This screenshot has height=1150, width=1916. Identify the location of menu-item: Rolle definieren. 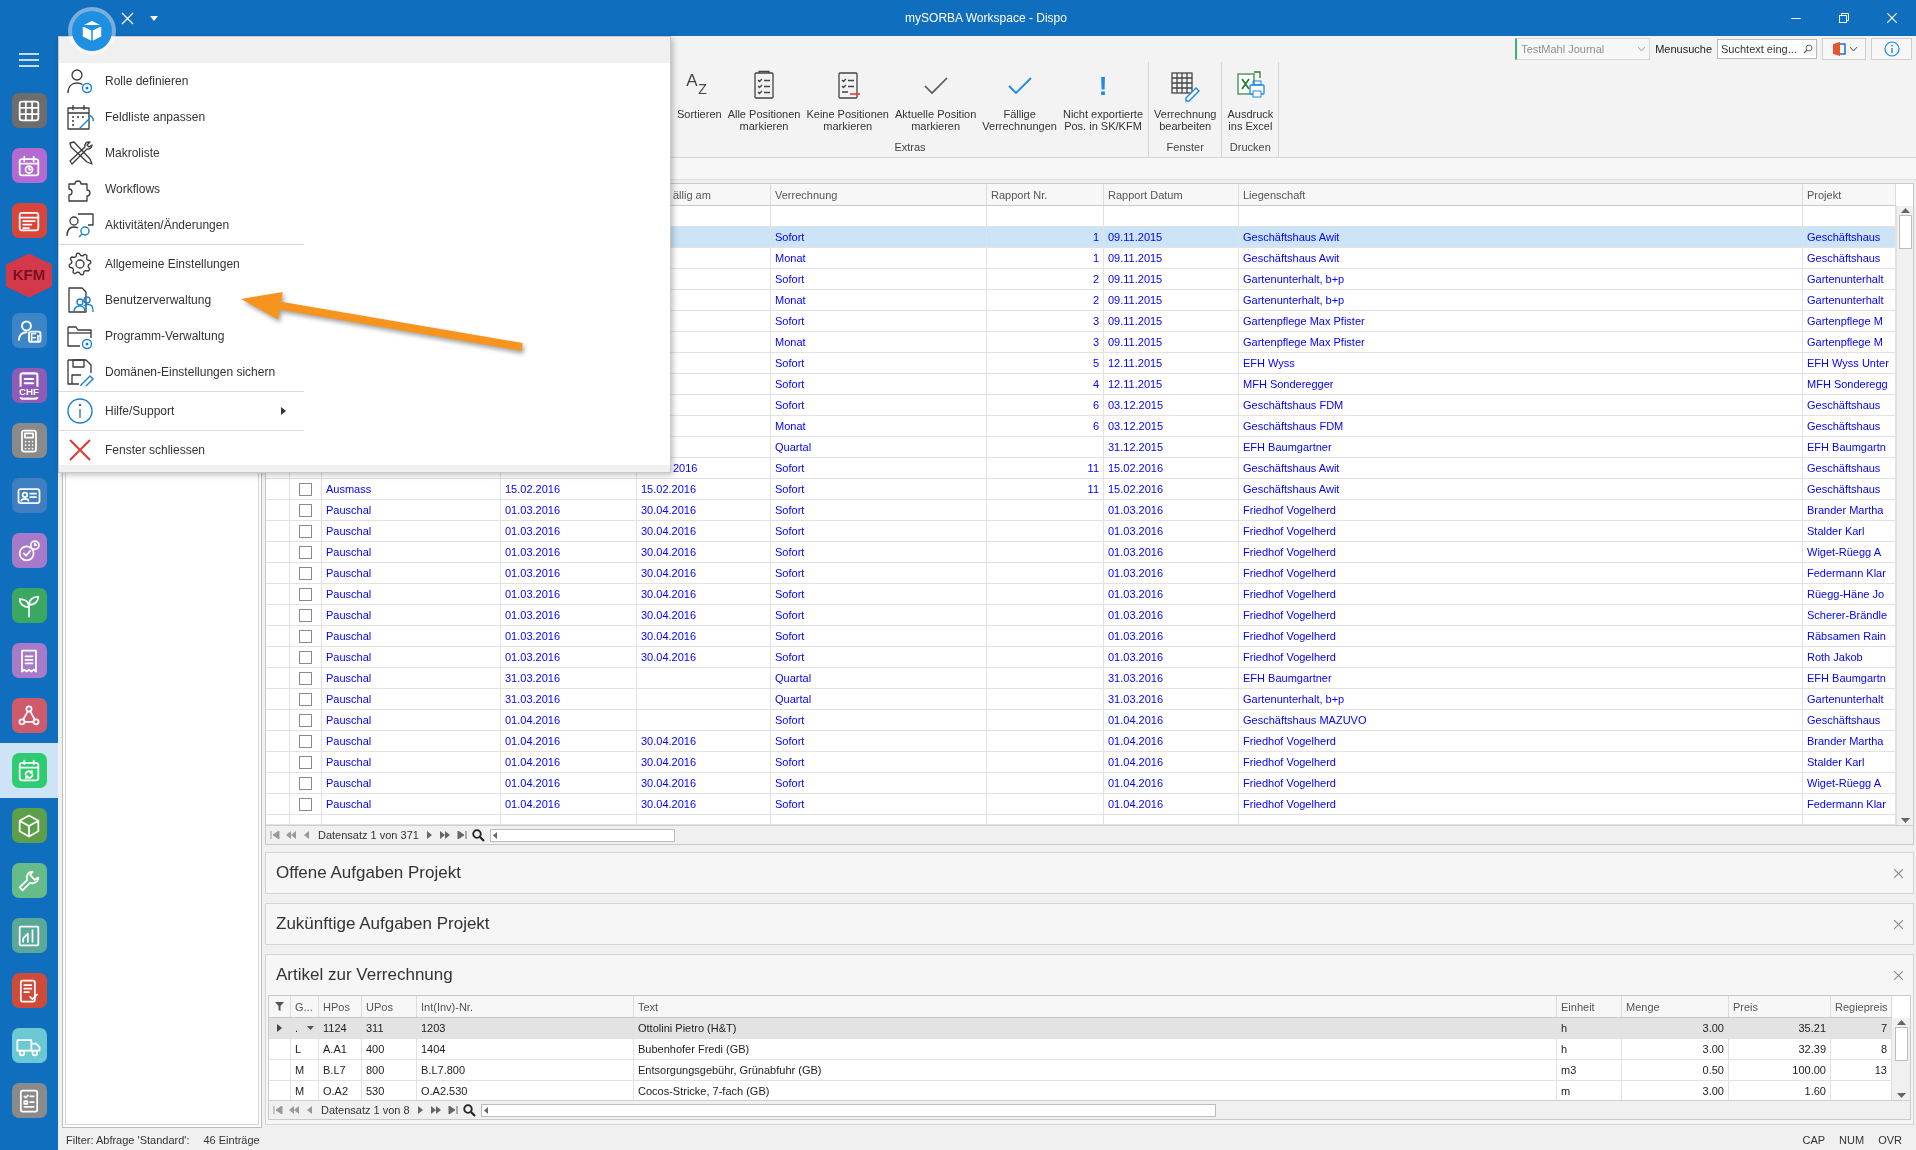
(181, 81).